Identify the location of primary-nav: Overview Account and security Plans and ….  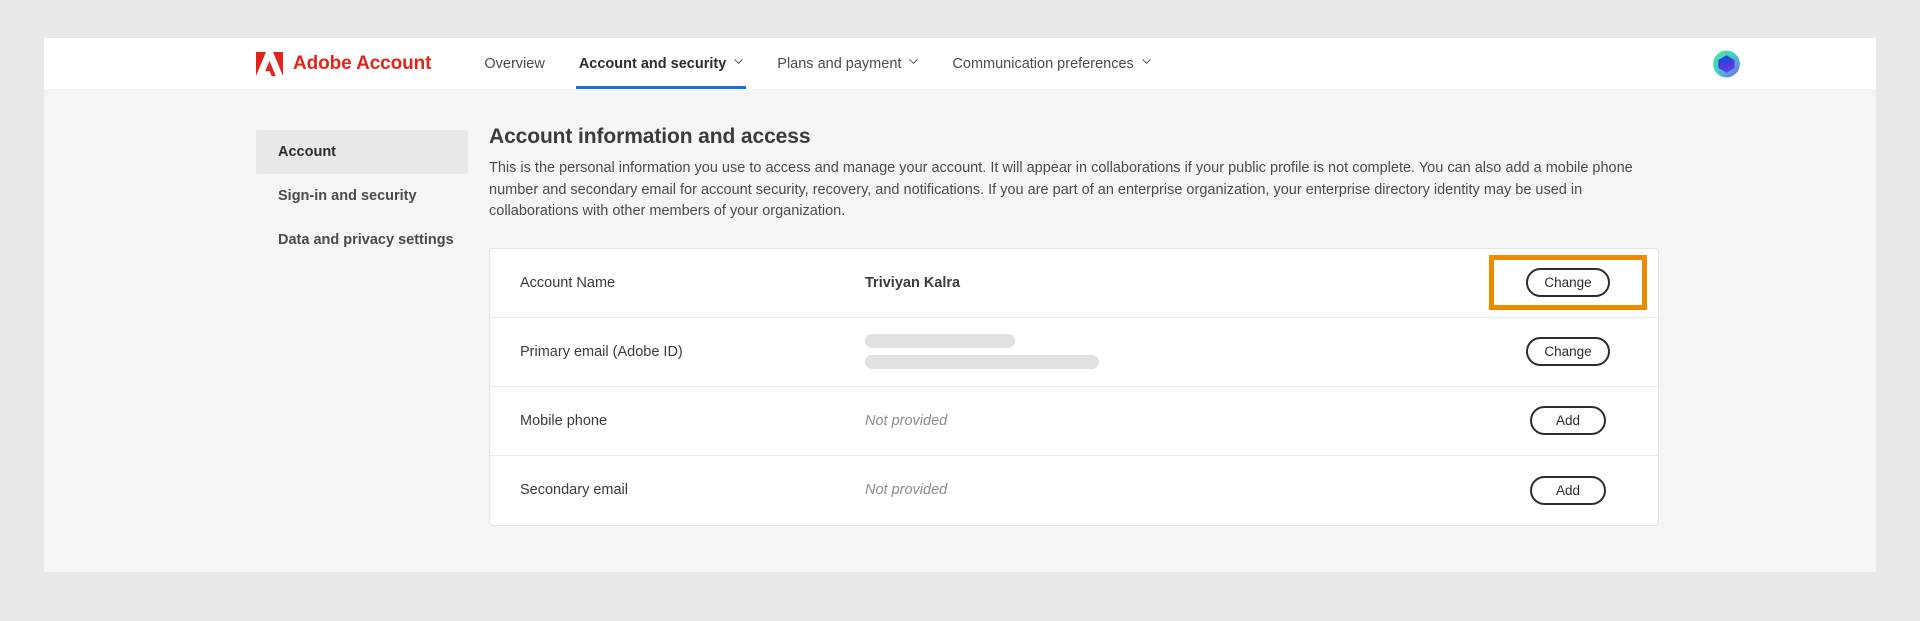
(817, 63).